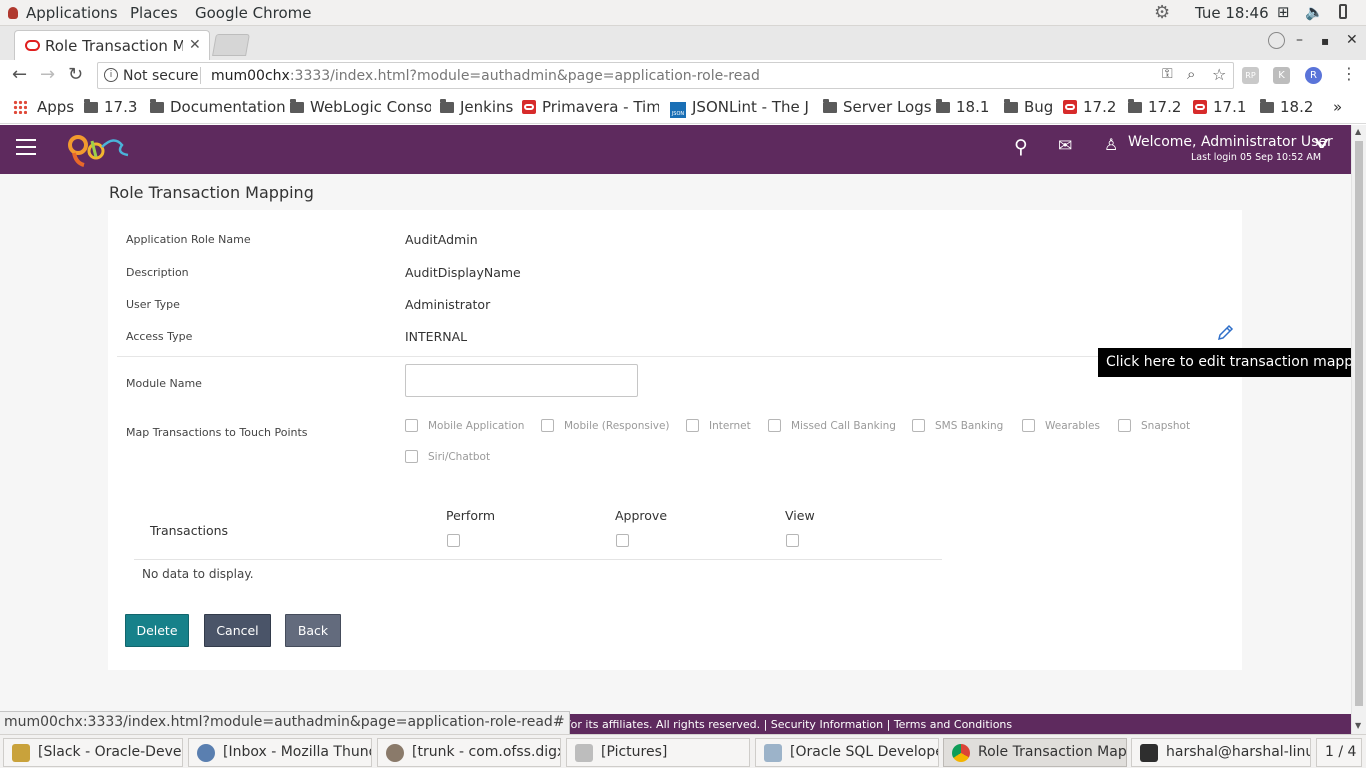 The width and height of the screenshot is (1366, 768). I want to click on perform-select-all-checkbox, so click(453, 540).